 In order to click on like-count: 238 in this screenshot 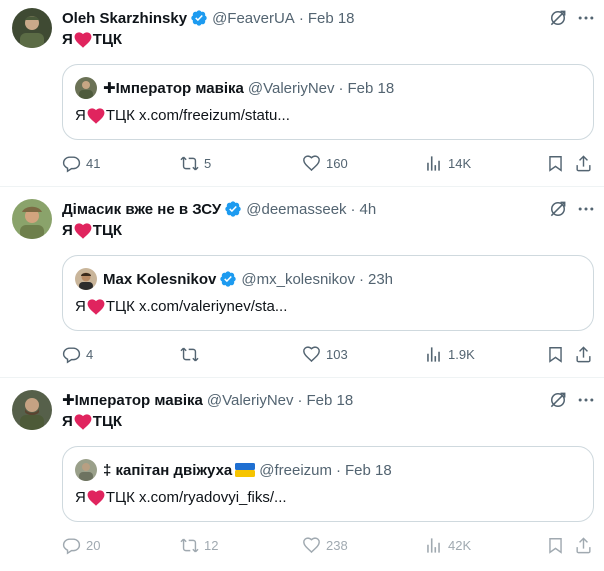, I will do `click(337, 545)`.